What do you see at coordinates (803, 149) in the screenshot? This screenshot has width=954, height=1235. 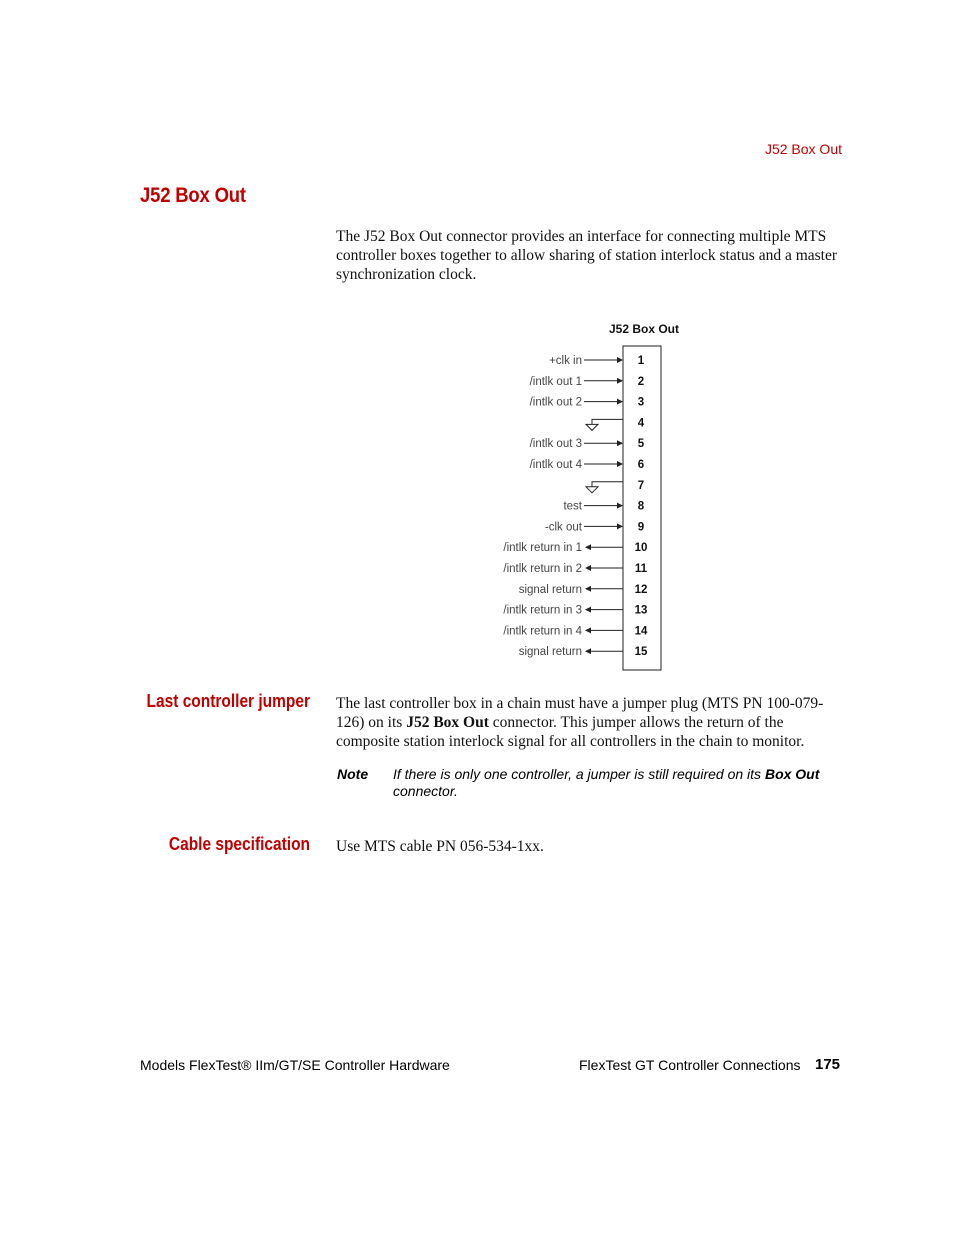 I see `running-head: J52 Box Out` at bounding box center [803, 149].